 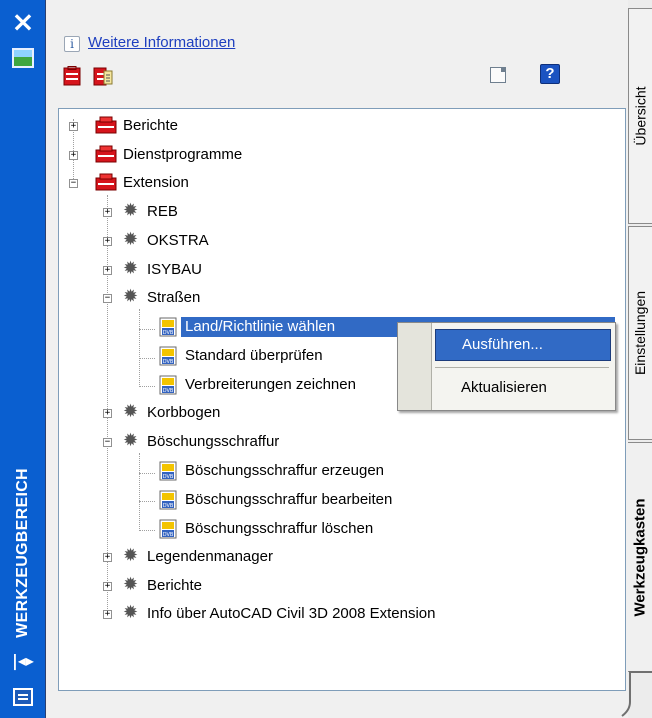 What do you see at coordinates (184, 412) in the screenshot?
I see `tree-item-label: Korbbogen` at bounding box center [184, 412].